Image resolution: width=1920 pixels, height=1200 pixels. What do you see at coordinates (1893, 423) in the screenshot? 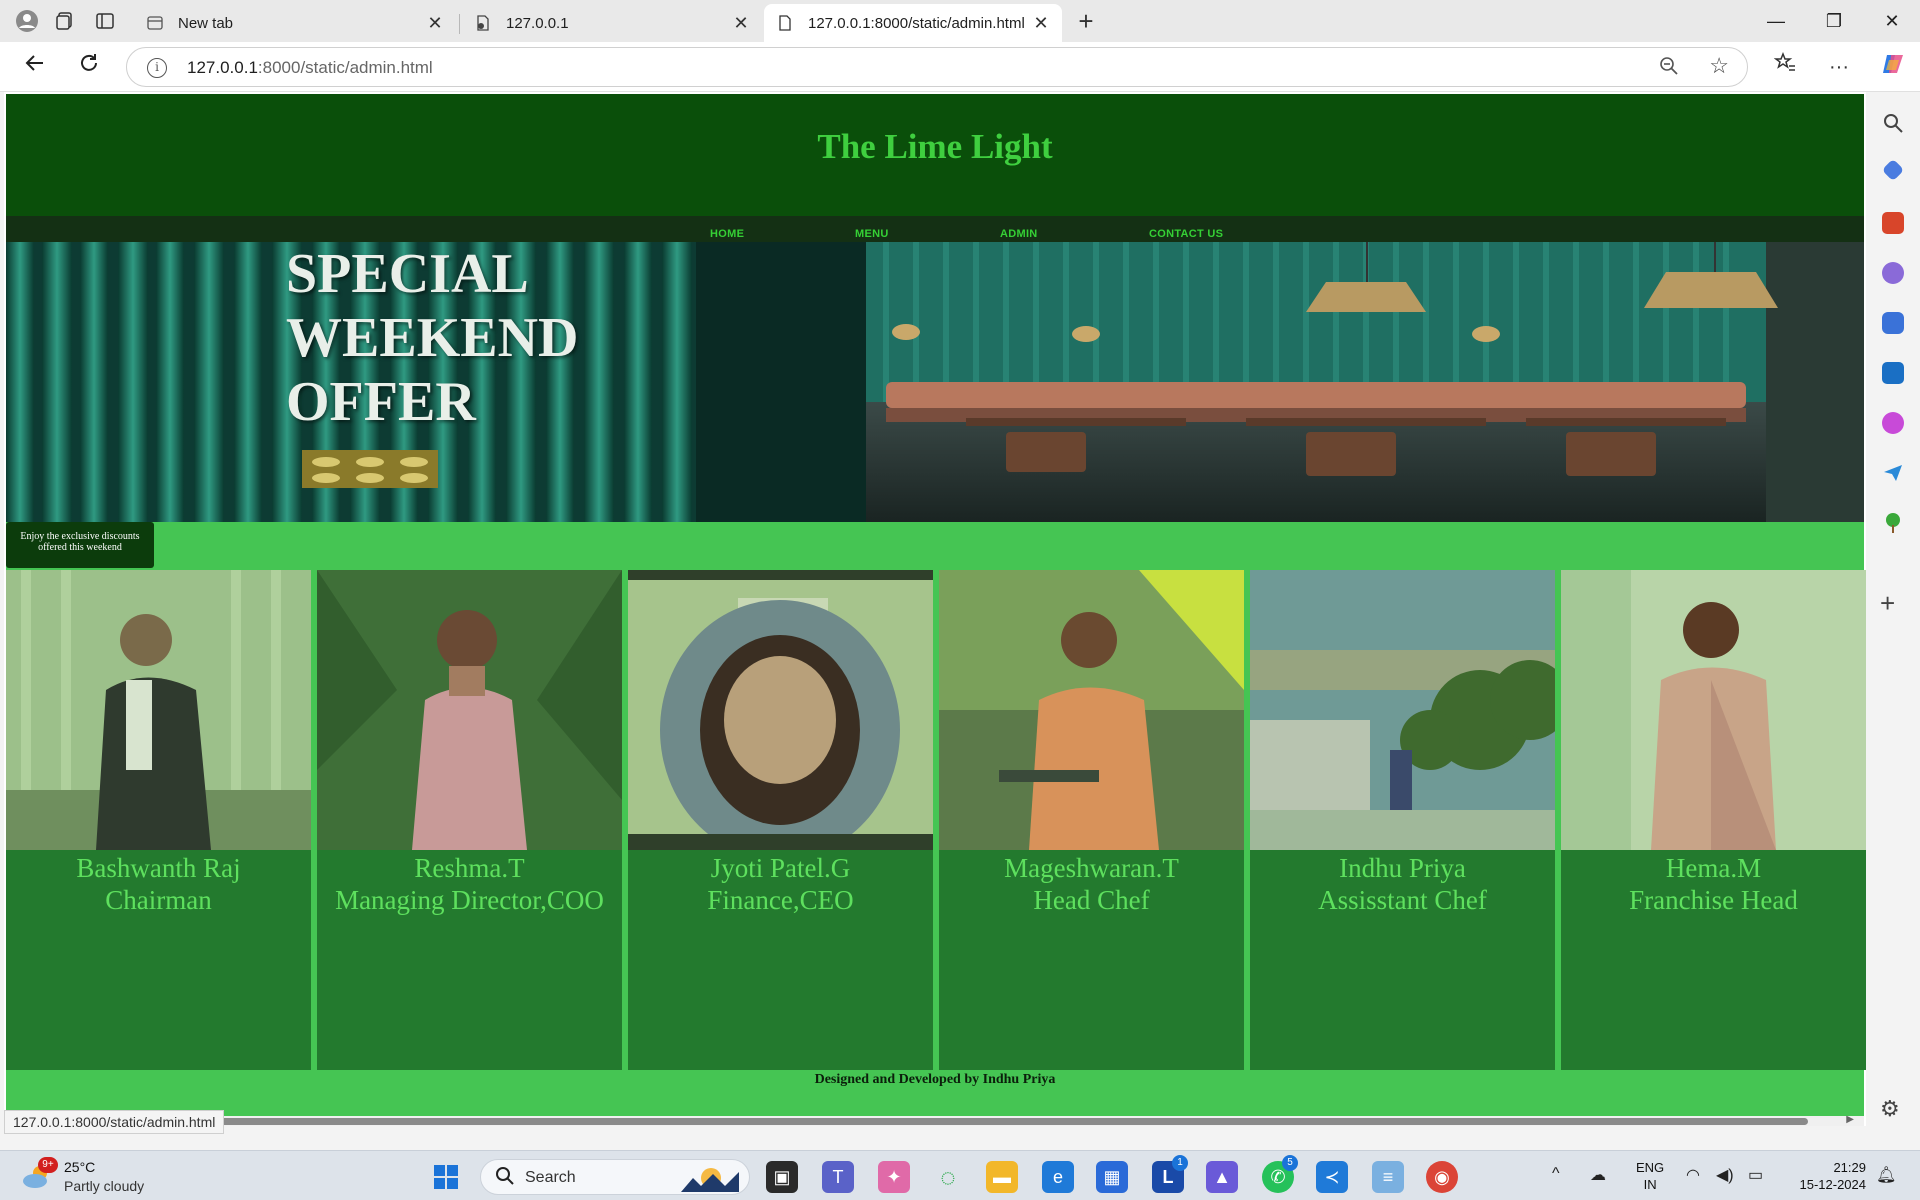
I see `designer-icon` at bounding box center [1893, 423].